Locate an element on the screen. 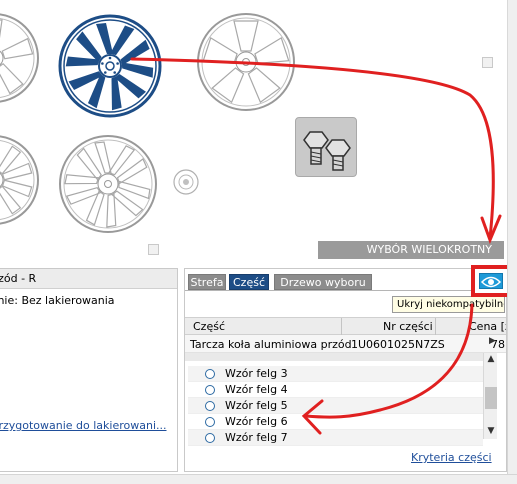  options-scrollbar: ▲ ▼ is located at coordinates (490, 396).